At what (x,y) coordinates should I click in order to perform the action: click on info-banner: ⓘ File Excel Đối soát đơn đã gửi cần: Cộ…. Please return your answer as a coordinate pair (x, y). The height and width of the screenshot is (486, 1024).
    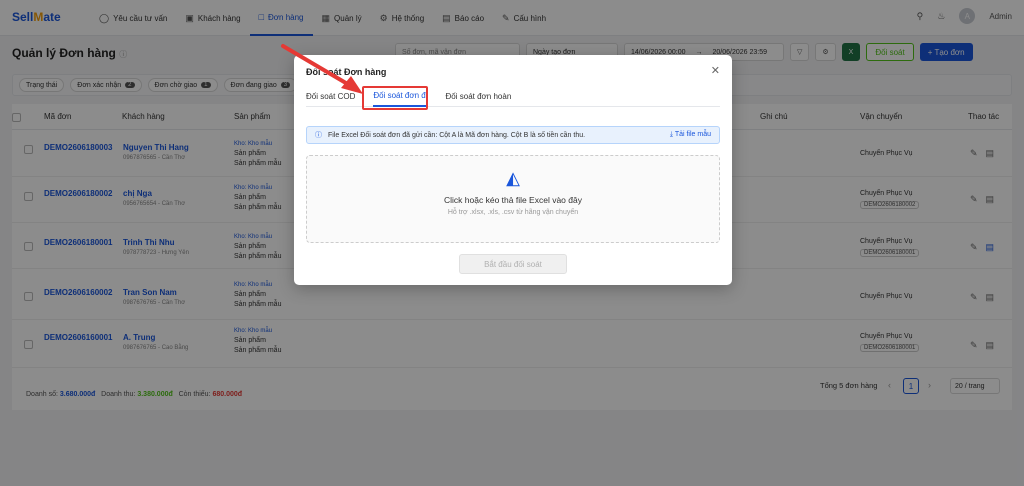
    Looking at the image, I should click on (513, 135).